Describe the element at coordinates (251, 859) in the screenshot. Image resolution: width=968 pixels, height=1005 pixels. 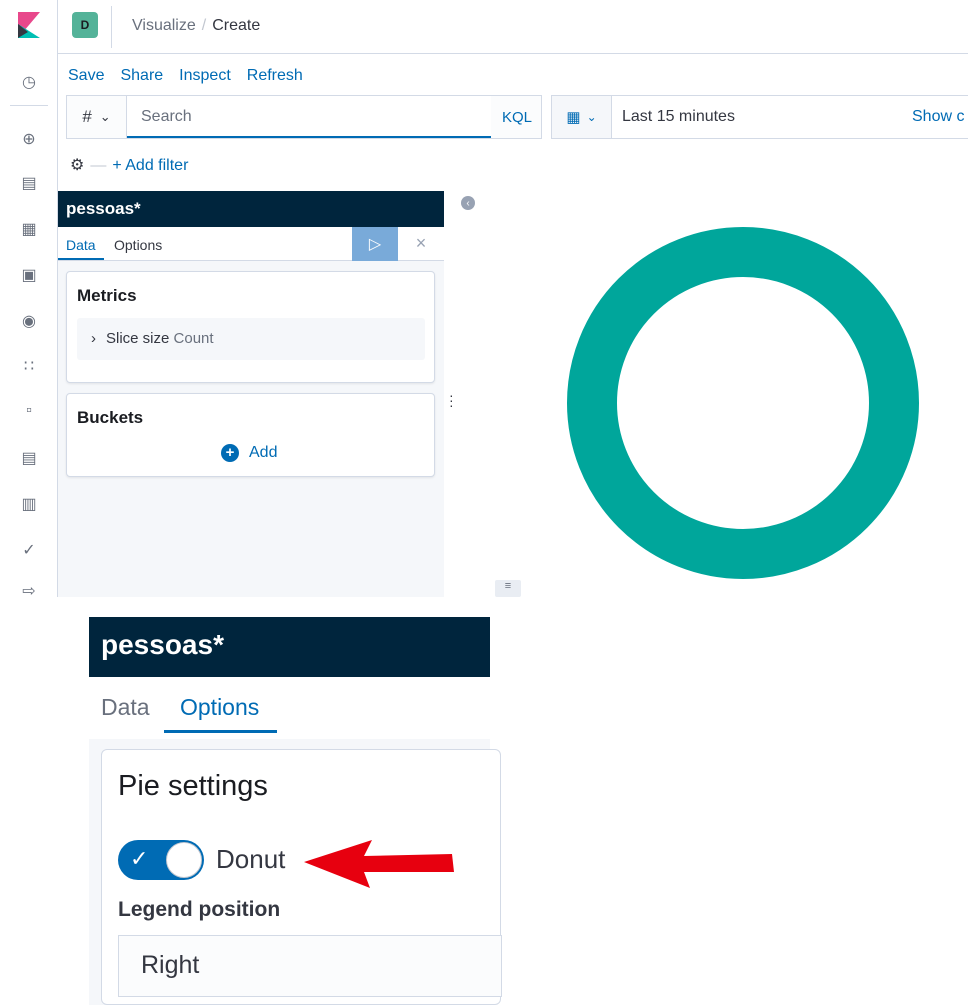
I see `donut-label: Donut` at that location.